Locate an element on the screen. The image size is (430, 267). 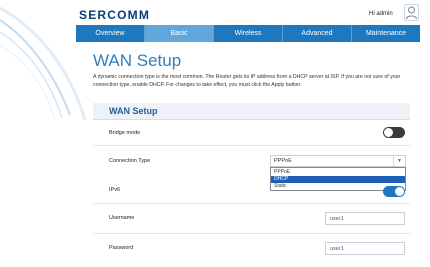
chevron-down-icon: ▼ is located at coordinates (399, 161).